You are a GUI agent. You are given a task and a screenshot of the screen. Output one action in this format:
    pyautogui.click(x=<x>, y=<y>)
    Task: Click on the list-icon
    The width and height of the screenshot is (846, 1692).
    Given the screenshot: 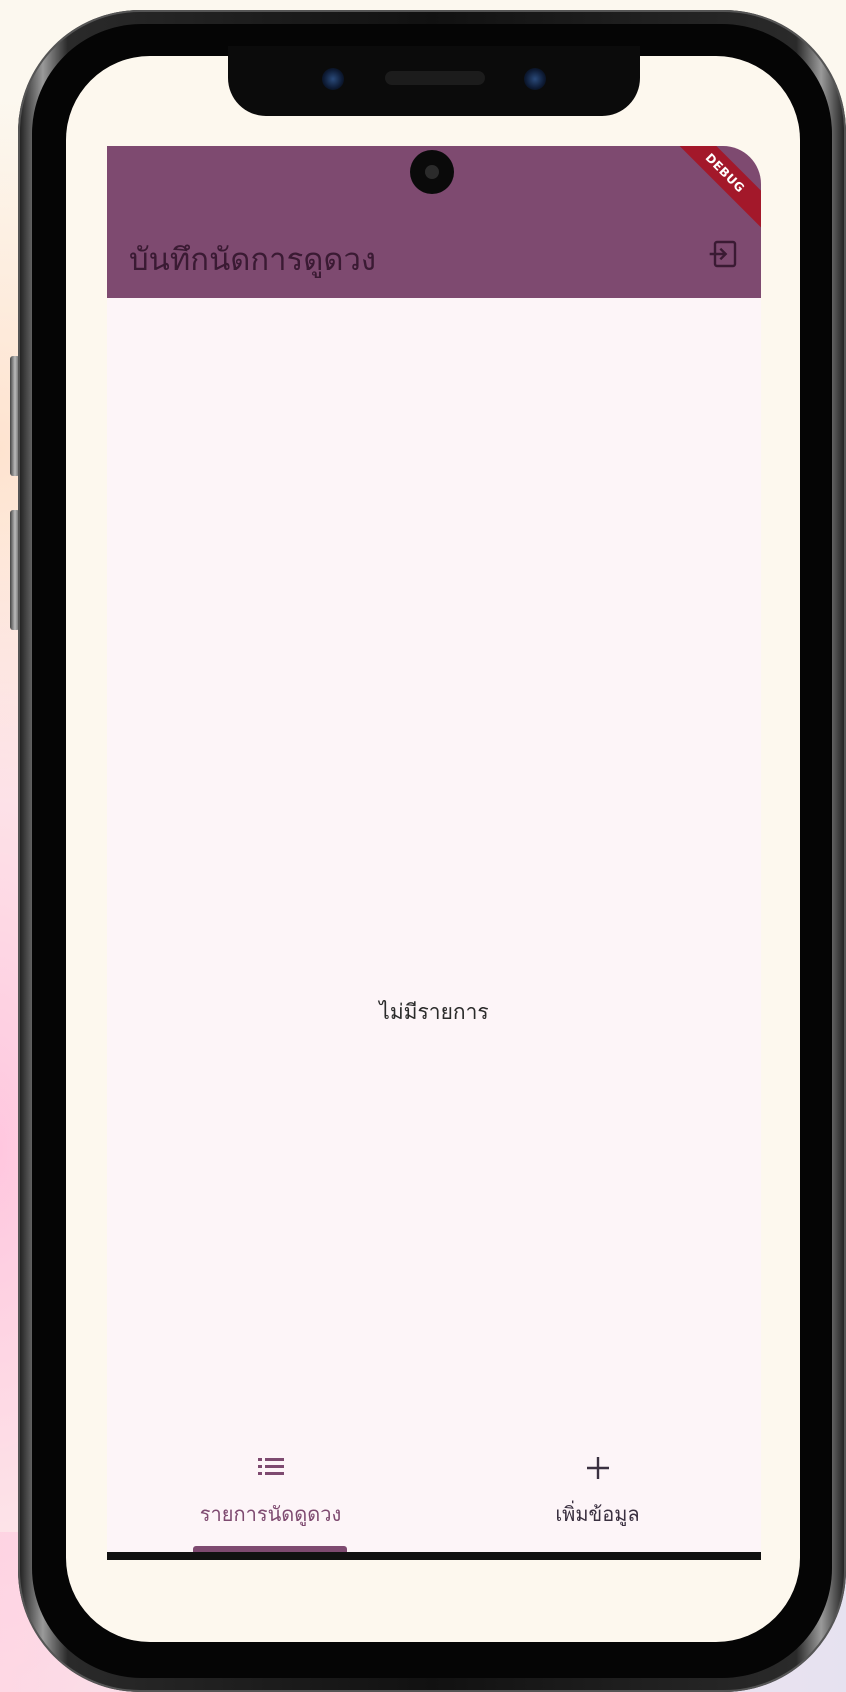 What is the action you would take?
    pyautogui.click(x=270, y=1466)
    